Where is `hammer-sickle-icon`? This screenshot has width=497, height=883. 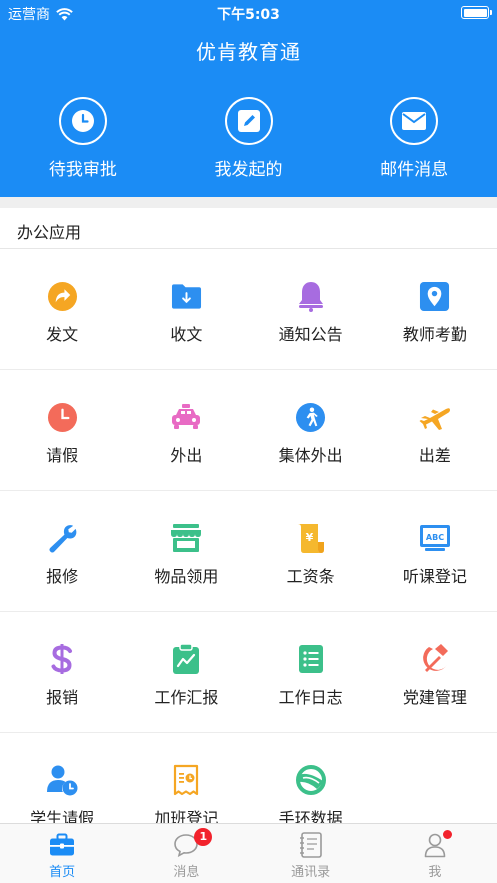 hammer-sickle-icon is located at coordinates (435, 659).